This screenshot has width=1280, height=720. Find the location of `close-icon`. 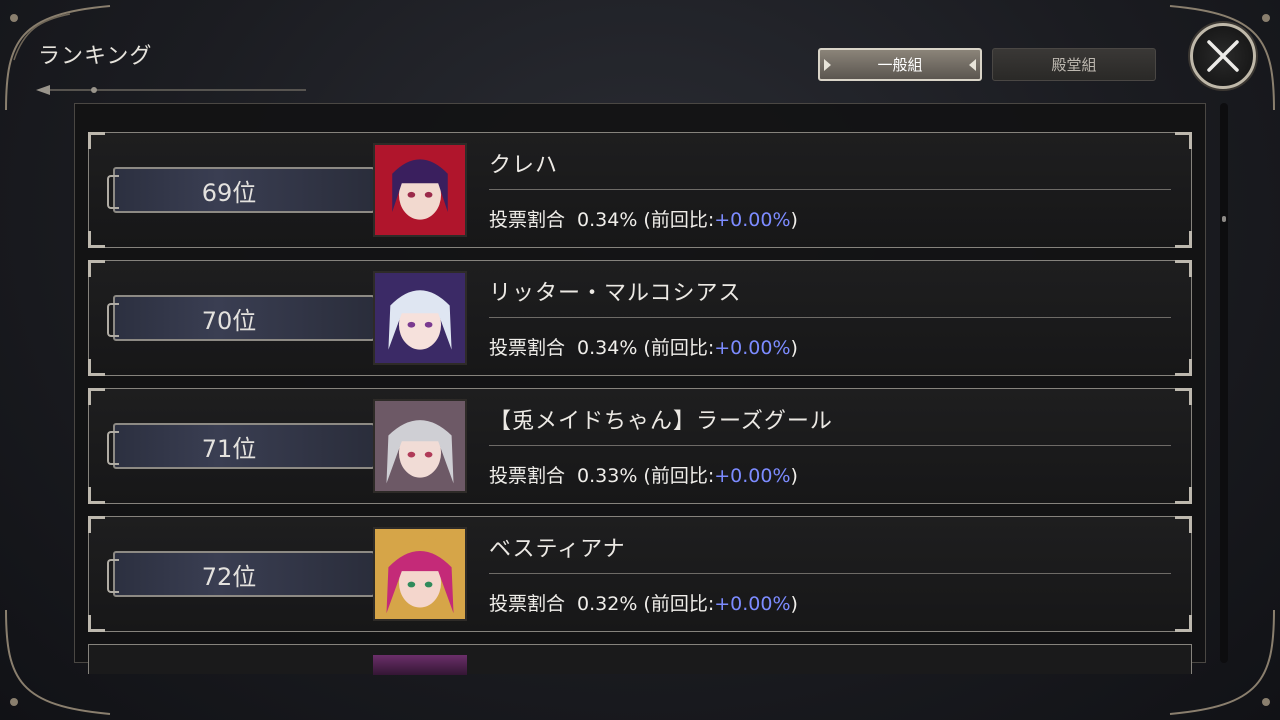

close-icon is located at coordinates (1223, 56).